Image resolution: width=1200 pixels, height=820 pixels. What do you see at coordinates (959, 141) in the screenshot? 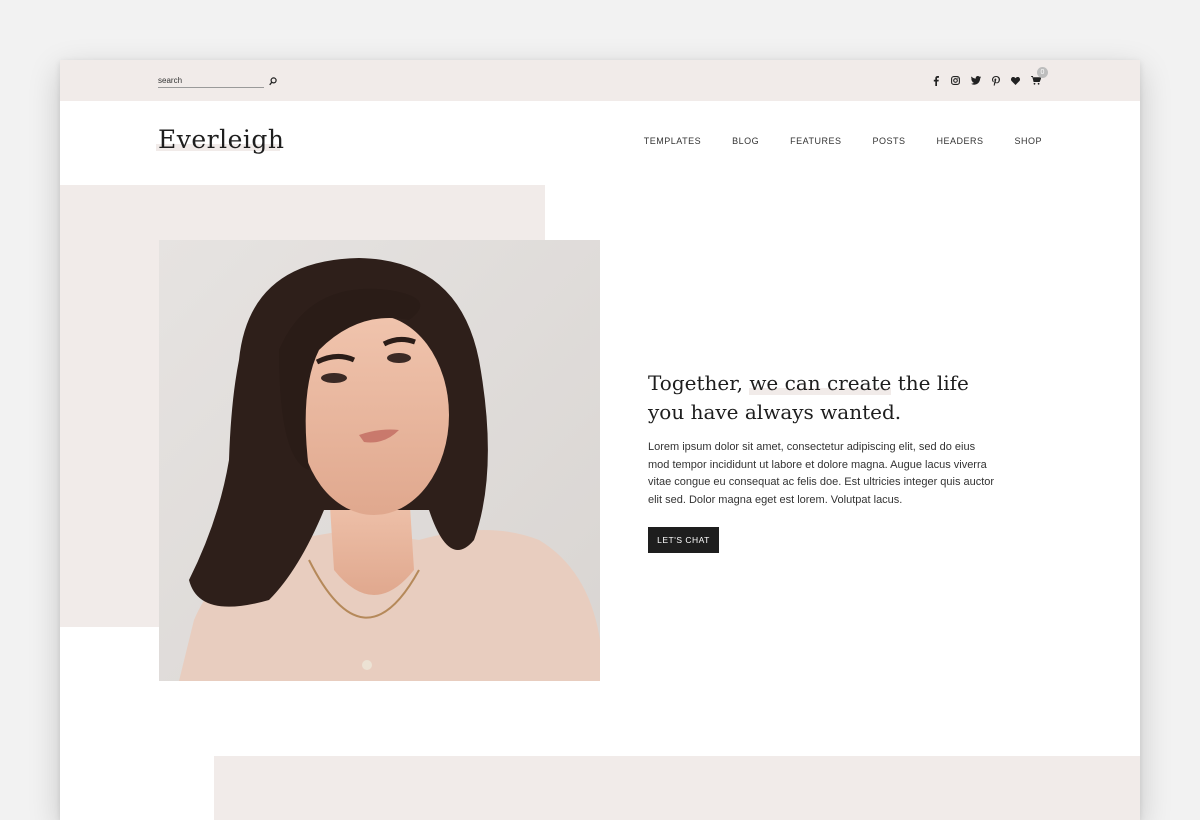
I see `nav-headers: HEADERS` at bounding box center [959, 141].